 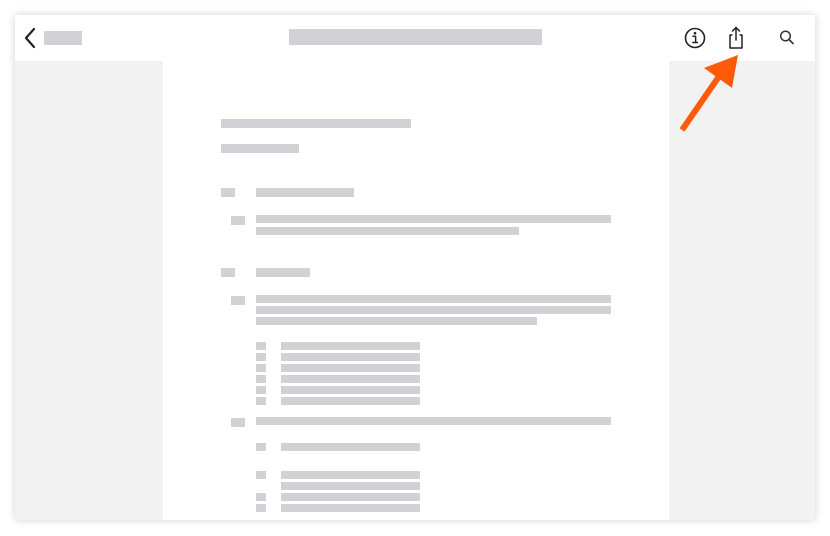 I want to click on document-title-redacted, so click(x=415, y=37).